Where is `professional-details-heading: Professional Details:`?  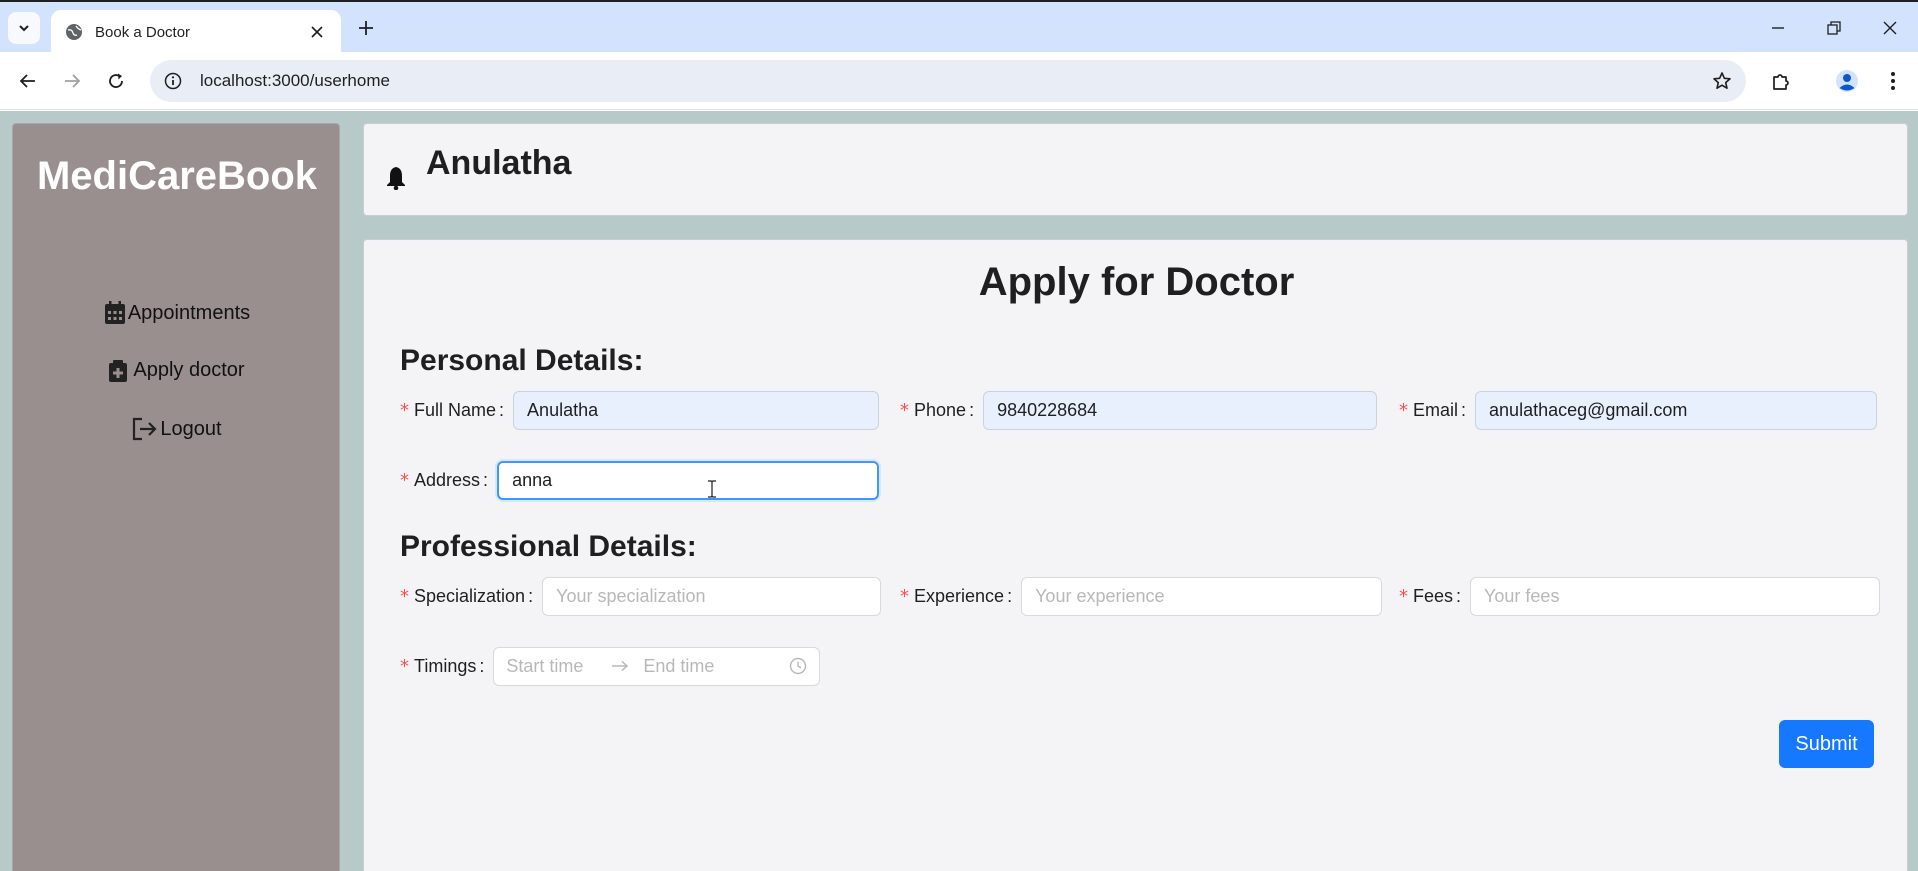 professional-details-heading: Professional Details: is located at coordinates (548, 546).